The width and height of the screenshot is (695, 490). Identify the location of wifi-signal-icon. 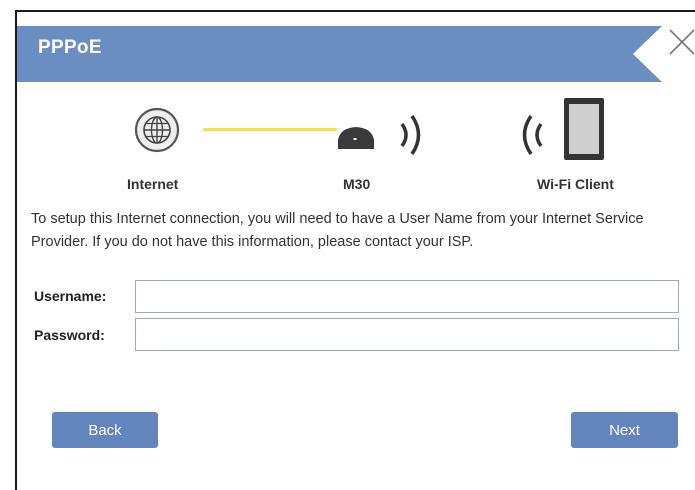
(410, 135).